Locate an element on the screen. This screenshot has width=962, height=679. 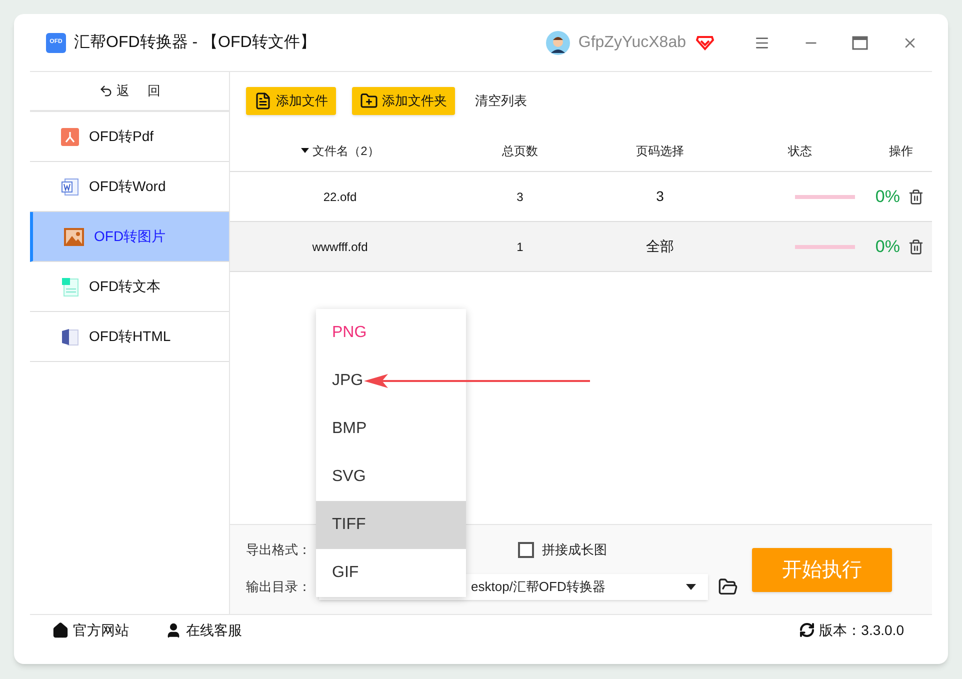
window-title: 汇帮OFD转换器 - 【OFD转文件】 is located at coordinates (195, 42).